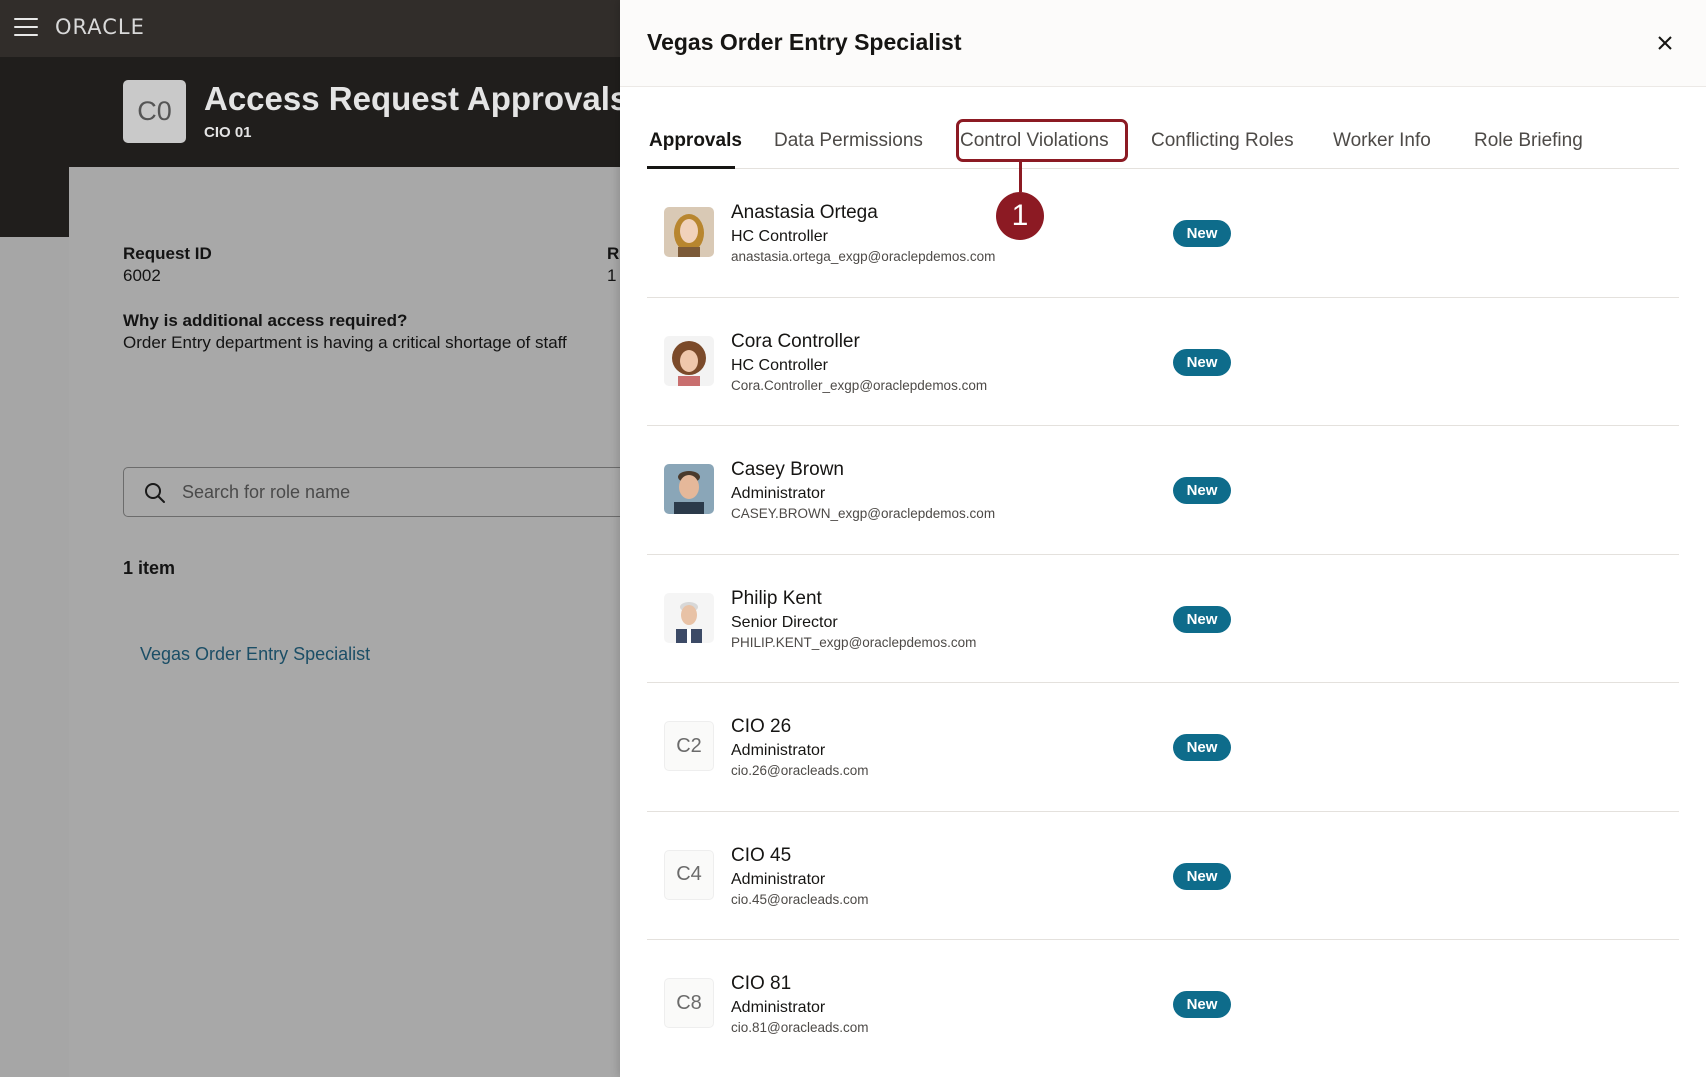  I want to click on oracle-logo: ORACLE, so click(100, 27).